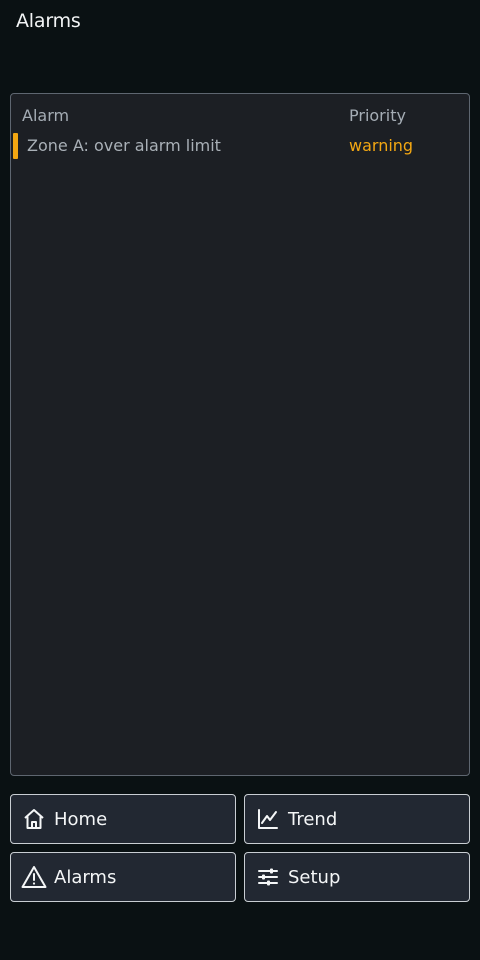 The width and height of the screenshot is (480, 960). What do you see at coordinates (268, 819) in the screenshot?
I see `chart-line-icon` at bounding box center [268, 819].